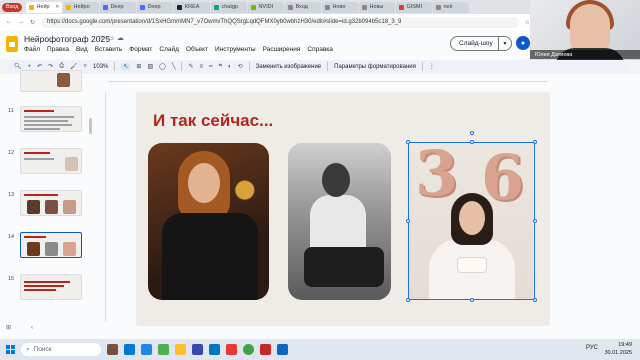  What do you see at coordinates (9, 22) in the screenshot?
I see `back-icon: ←` at bounding box center [9, 22].